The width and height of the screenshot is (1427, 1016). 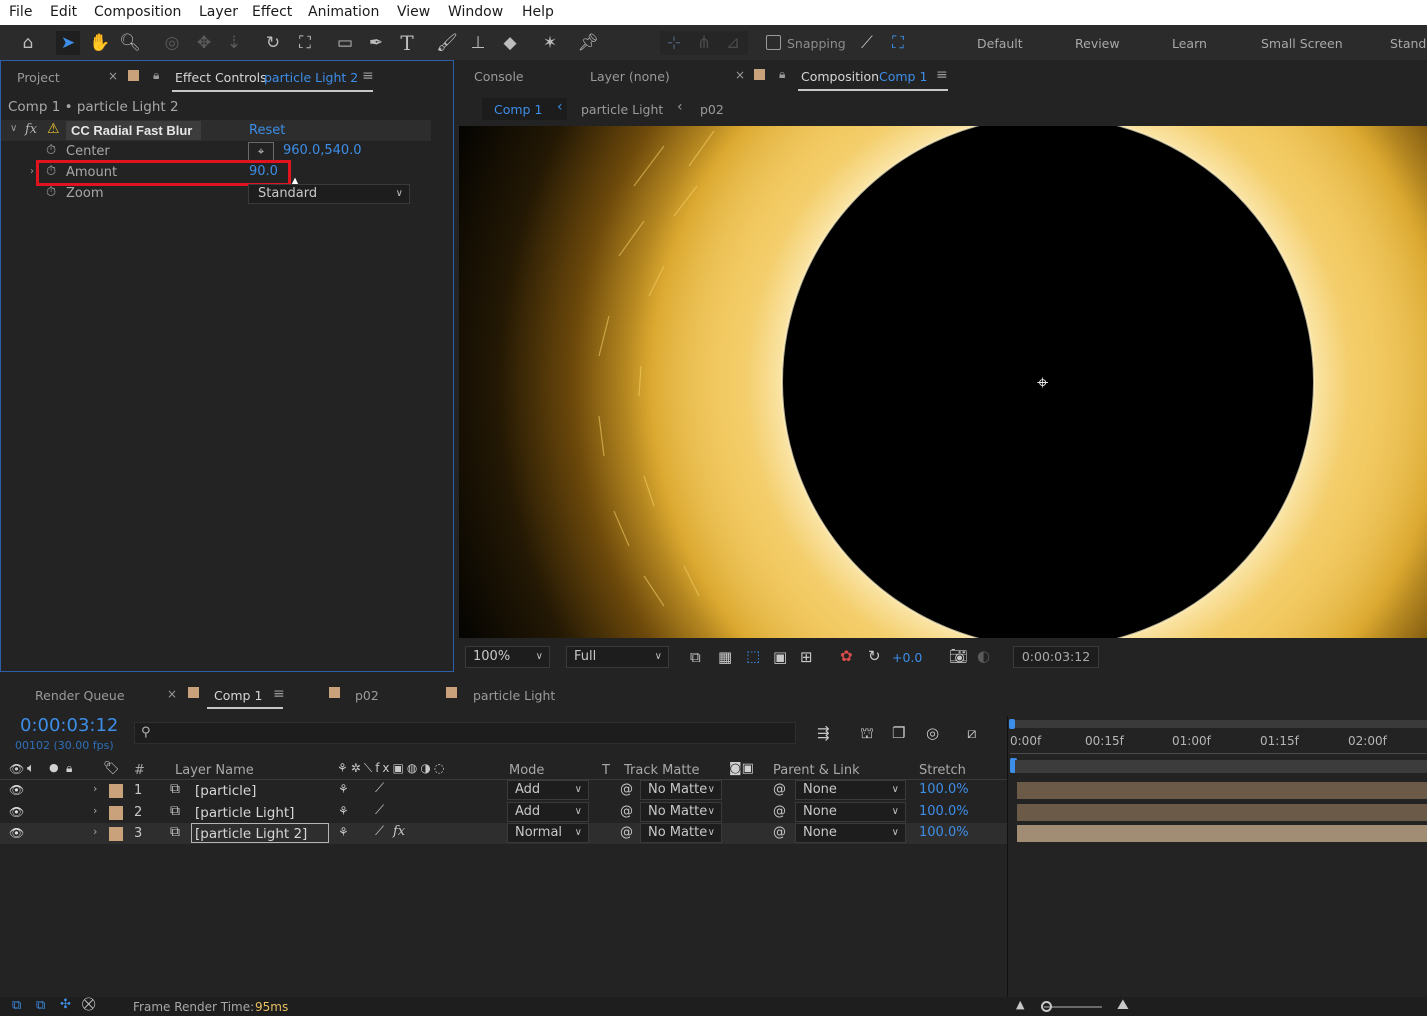 I want to click on layer-search-input: ⚲, so click(x=465, y=733).